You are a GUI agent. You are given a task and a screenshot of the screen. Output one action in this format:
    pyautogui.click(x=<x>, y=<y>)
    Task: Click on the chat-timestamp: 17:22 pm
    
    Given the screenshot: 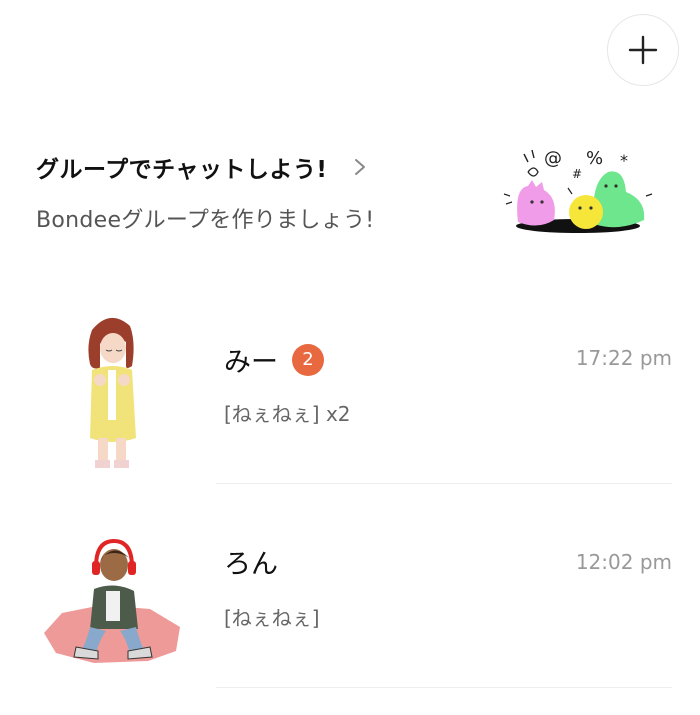 What is the action you would take?
    pyautogui.click(x=623, y=358)
    